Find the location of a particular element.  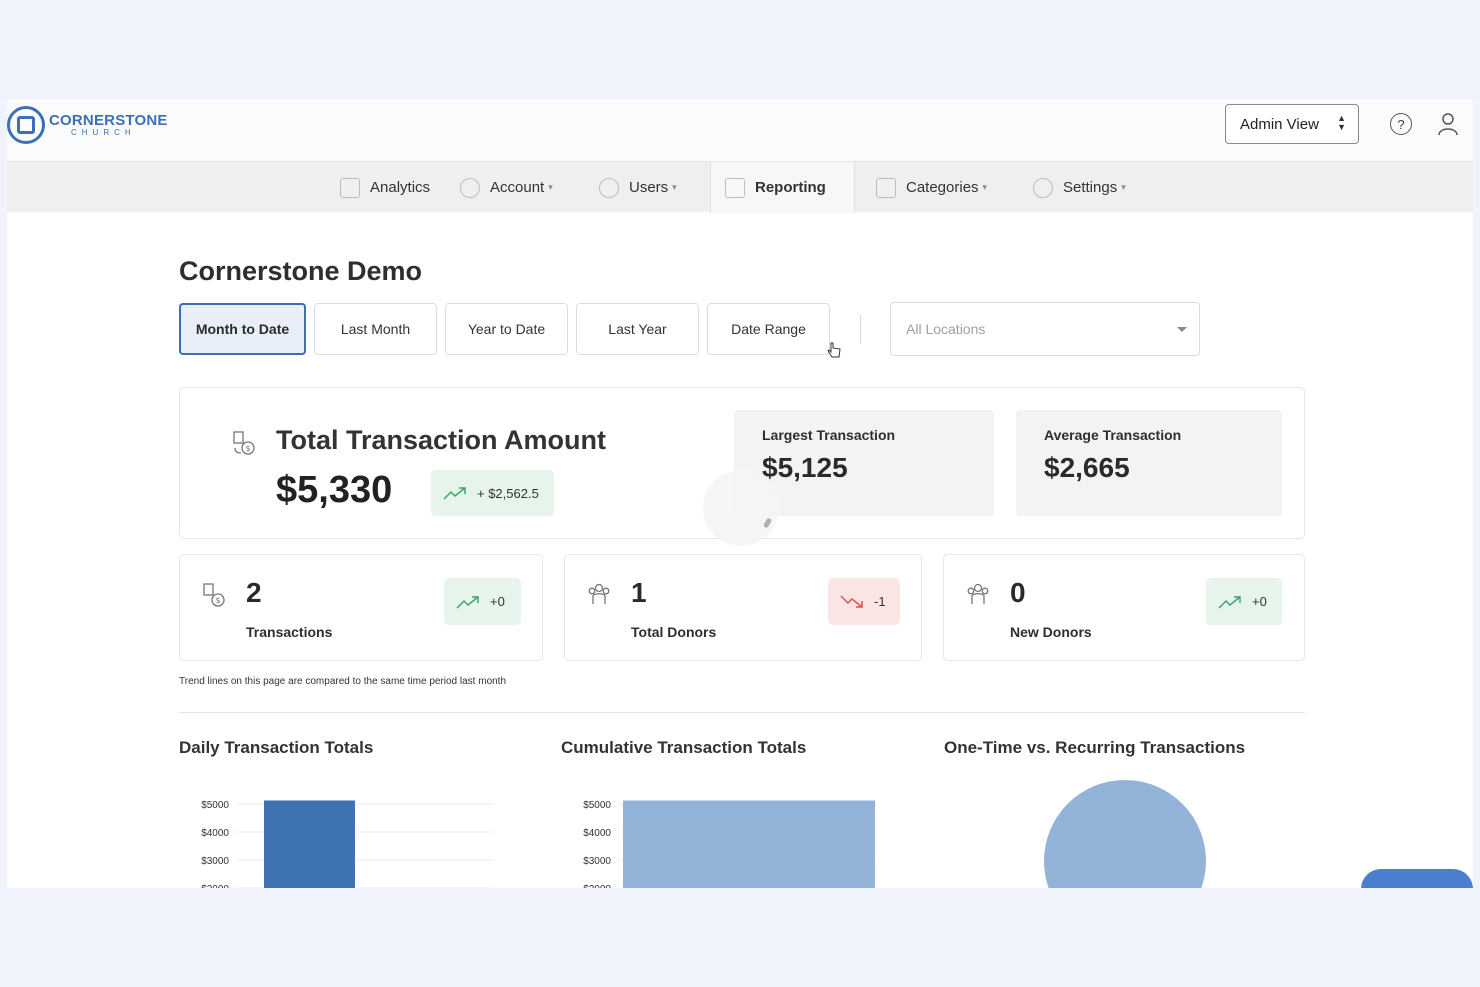

settings-icon is located at coordinates (1043, 187).